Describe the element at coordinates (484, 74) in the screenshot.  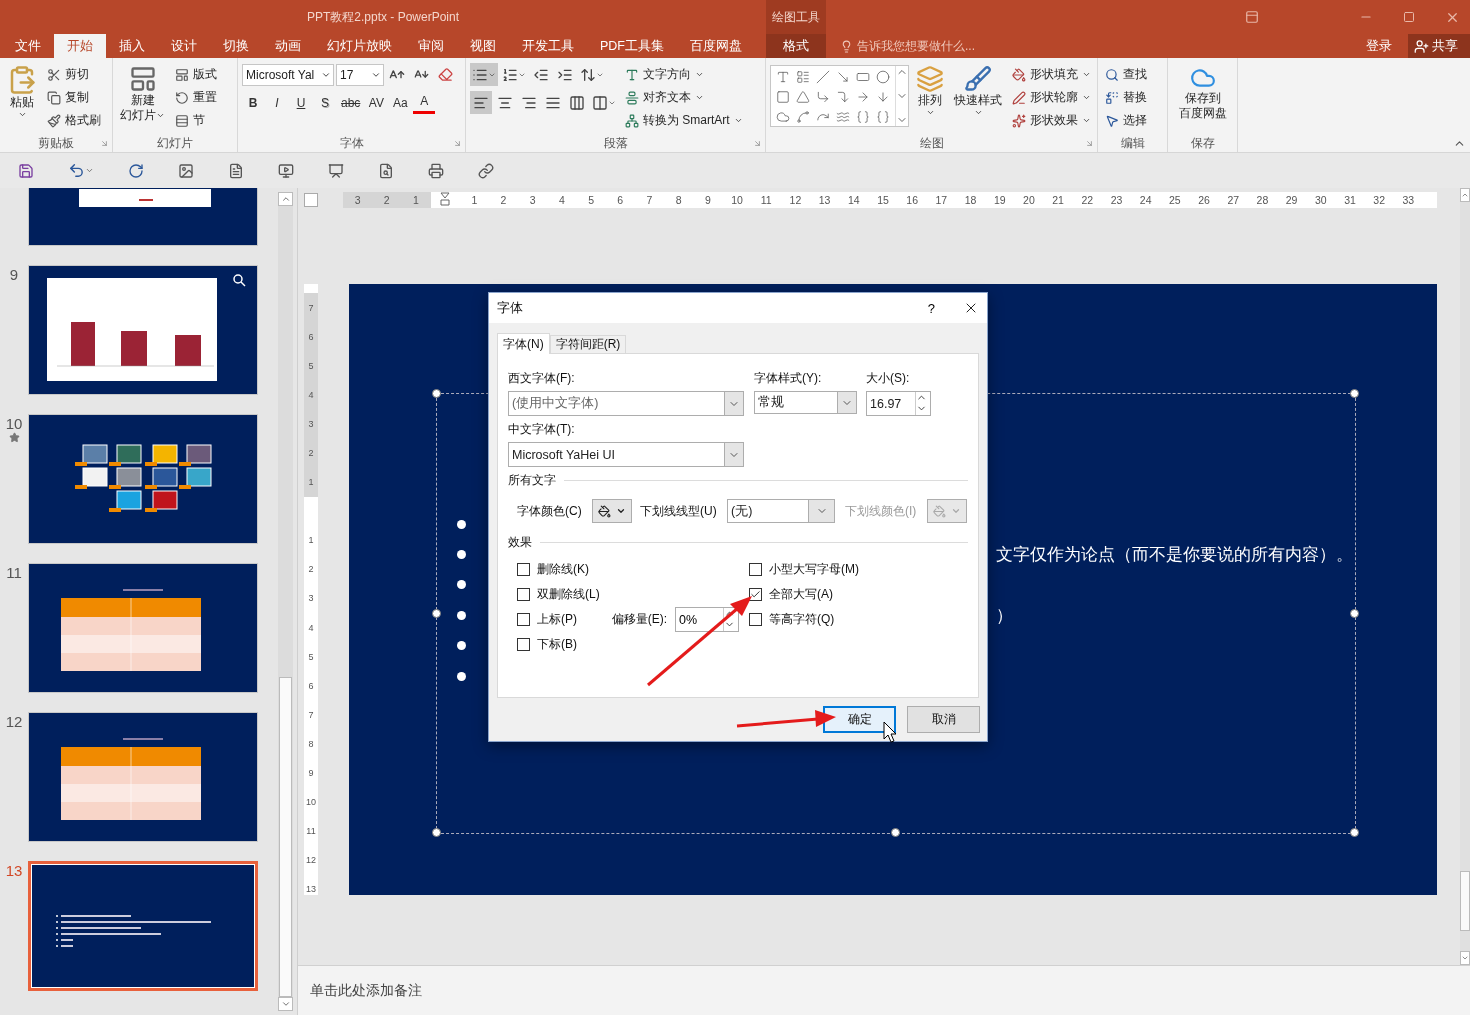
I see `bullets-button` at that location.